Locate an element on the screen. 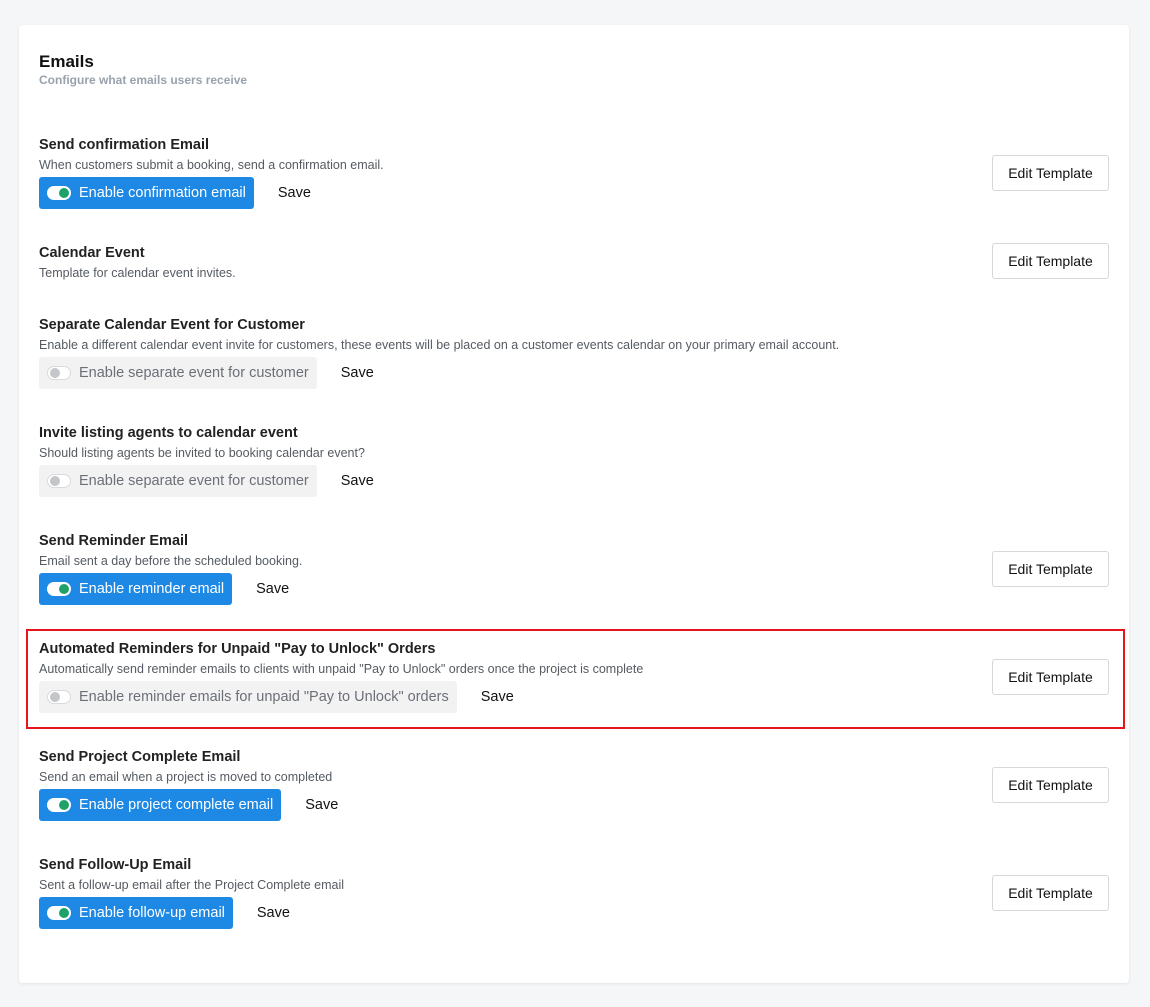 This screenshot has height=1007, width=1150. setting-description: Template for calendar event invites. is located at coordinates (137, 273).